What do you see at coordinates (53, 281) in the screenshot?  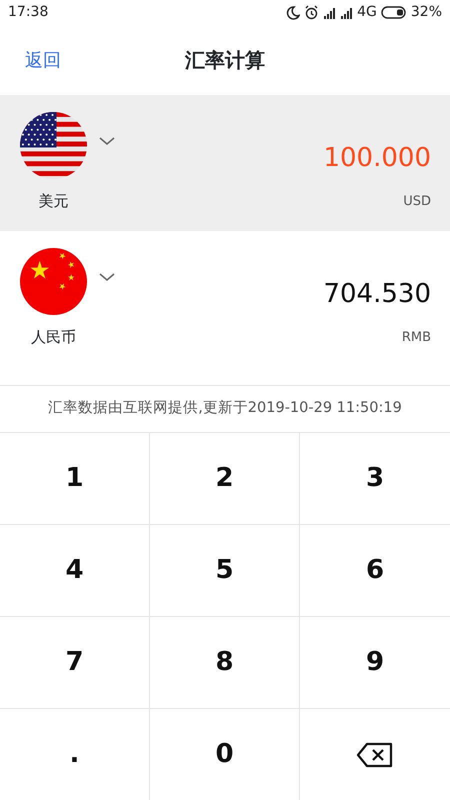 I see `flag-icon` at bounding box center [53, 281].